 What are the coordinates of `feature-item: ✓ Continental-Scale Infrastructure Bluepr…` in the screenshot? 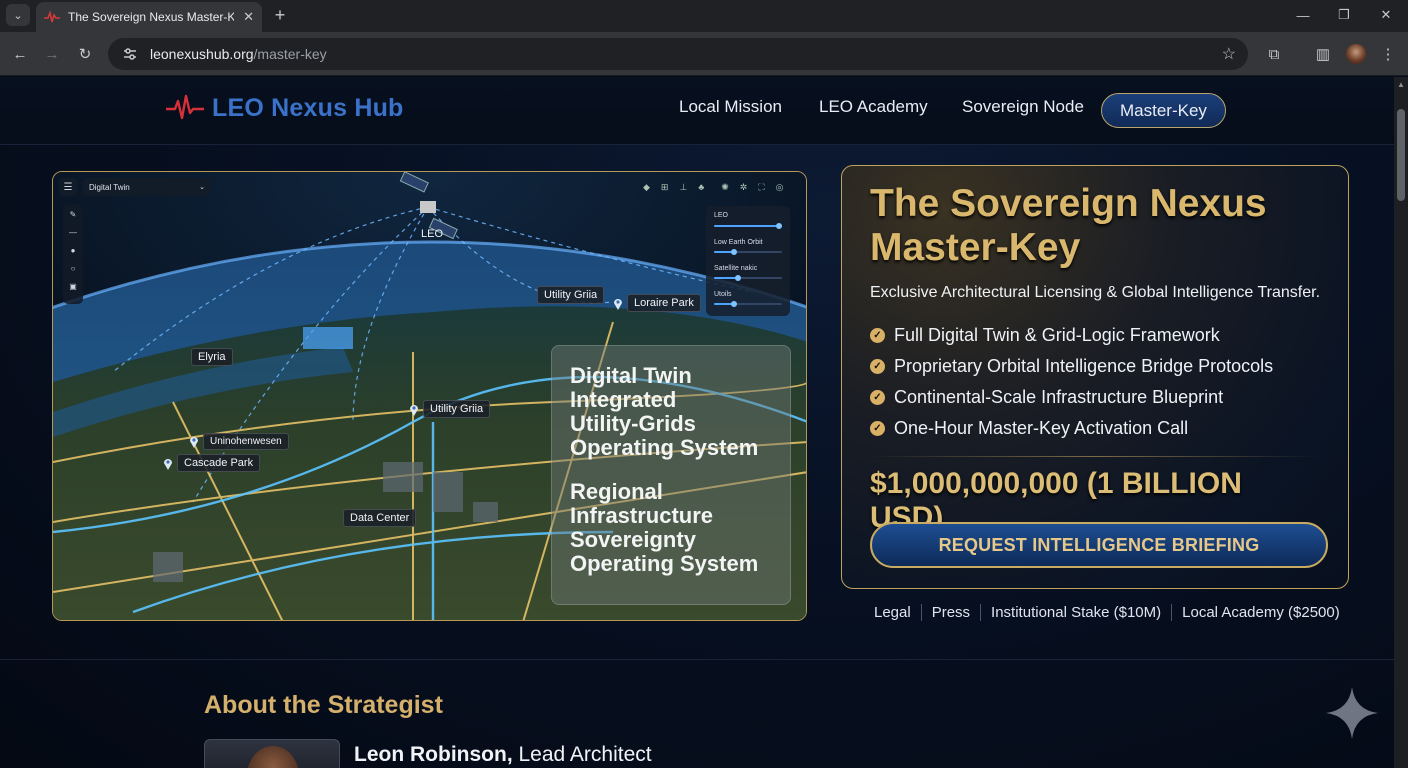 It's located at (1095, 397).